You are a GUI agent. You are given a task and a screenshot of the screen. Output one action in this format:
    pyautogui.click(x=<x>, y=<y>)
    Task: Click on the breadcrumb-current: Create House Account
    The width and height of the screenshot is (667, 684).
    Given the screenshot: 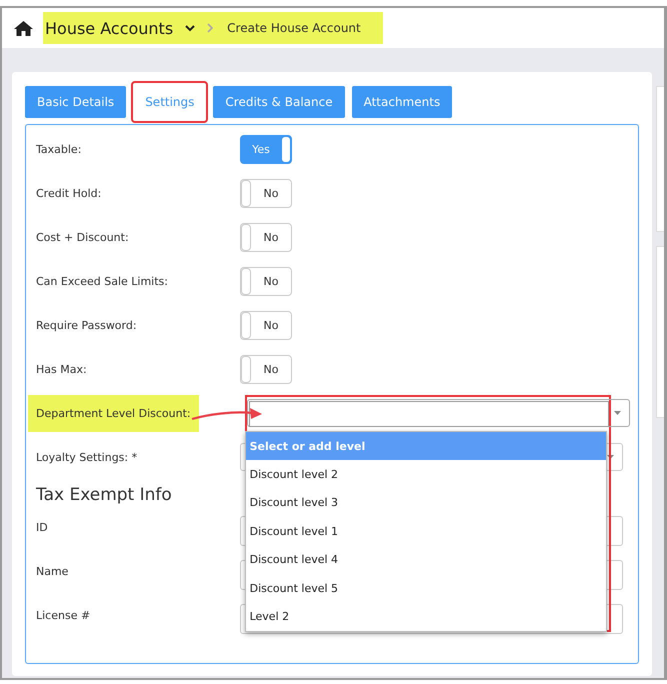 What is the action you would take?
    pyautogui.click(x=294, y=28)
    